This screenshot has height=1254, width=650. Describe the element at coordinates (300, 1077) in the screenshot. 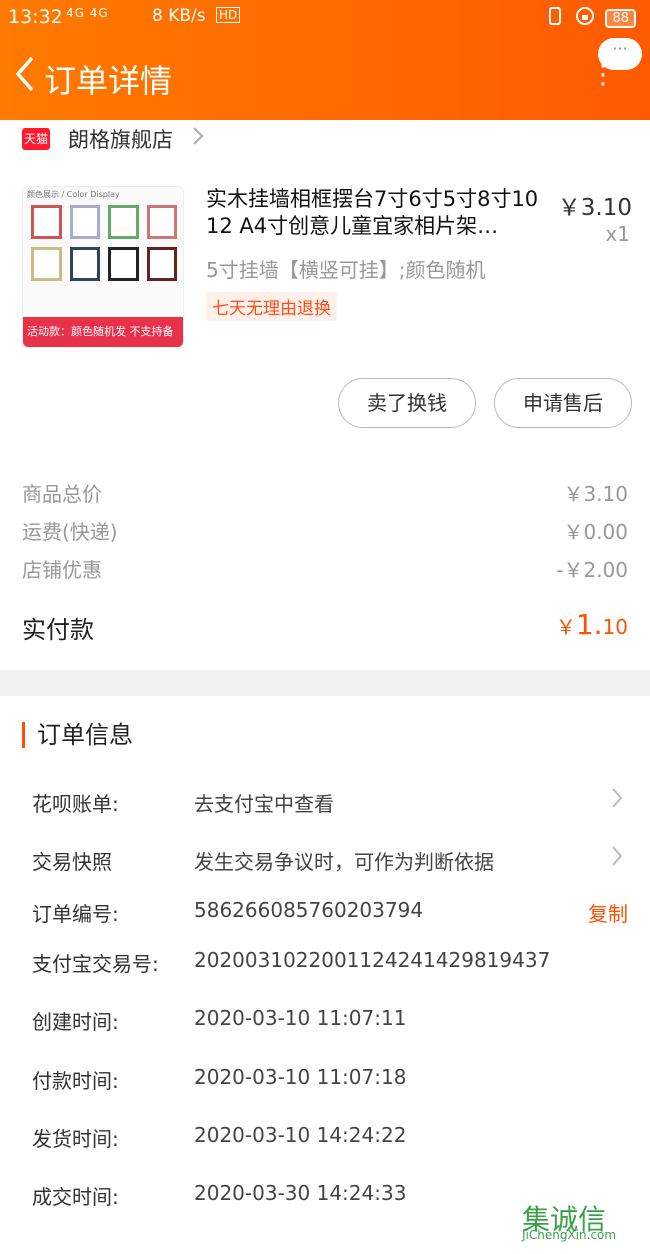

I see `row-value: 2020-03-10 11:07:18` at that location.